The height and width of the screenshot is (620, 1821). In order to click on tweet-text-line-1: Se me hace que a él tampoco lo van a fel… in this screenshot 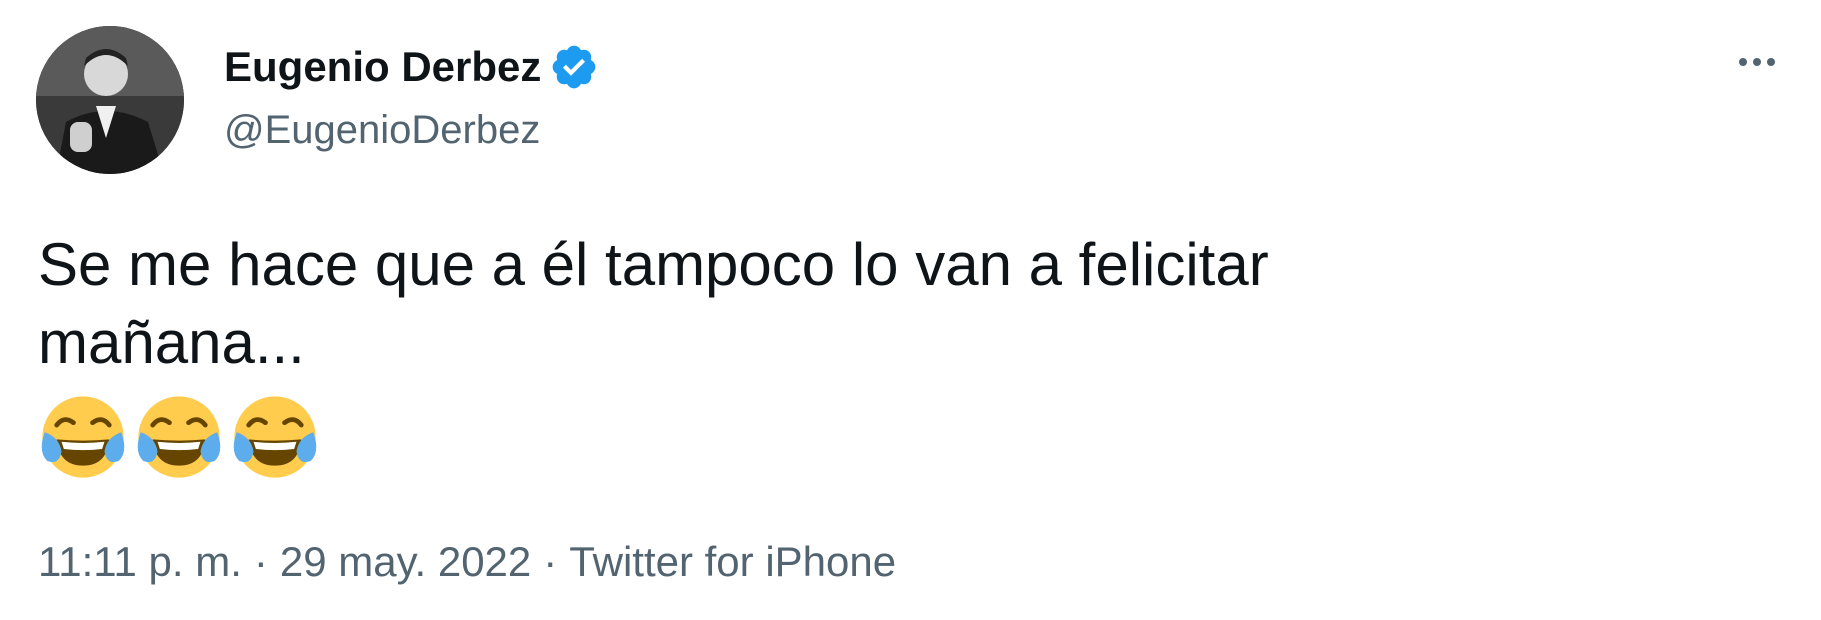, I will do `click(653, 264)`.